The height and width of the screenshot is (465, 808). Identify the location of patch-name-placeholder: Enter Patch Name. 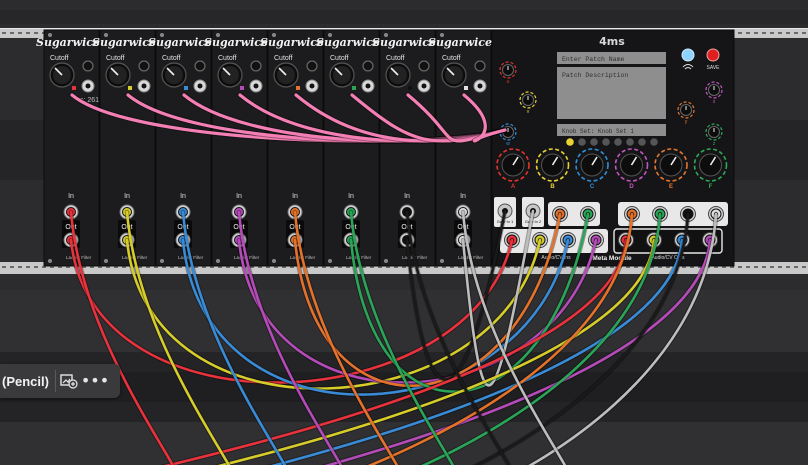
(593, 59).